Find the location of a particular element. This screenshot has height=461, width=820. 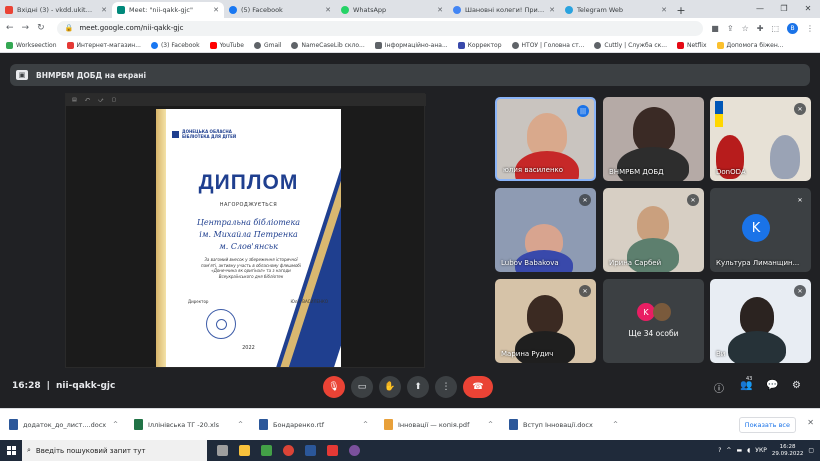

bookmark-item: Корректор is located at coordinates (479, 45).